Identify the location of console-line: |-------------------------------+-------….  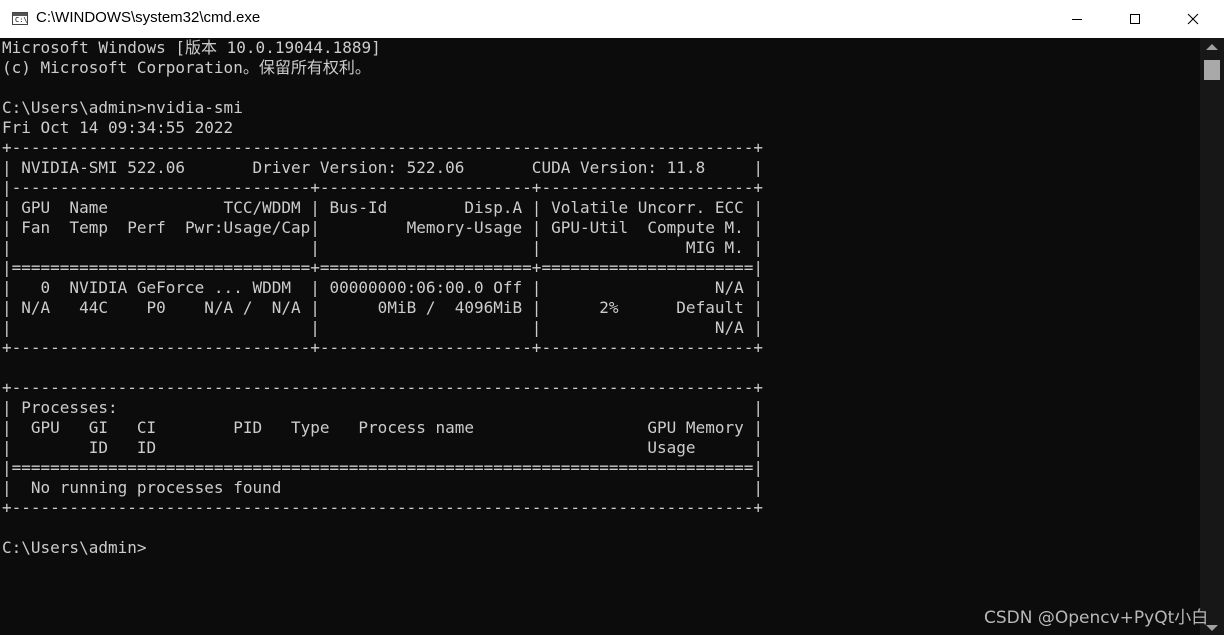
(382, 187).